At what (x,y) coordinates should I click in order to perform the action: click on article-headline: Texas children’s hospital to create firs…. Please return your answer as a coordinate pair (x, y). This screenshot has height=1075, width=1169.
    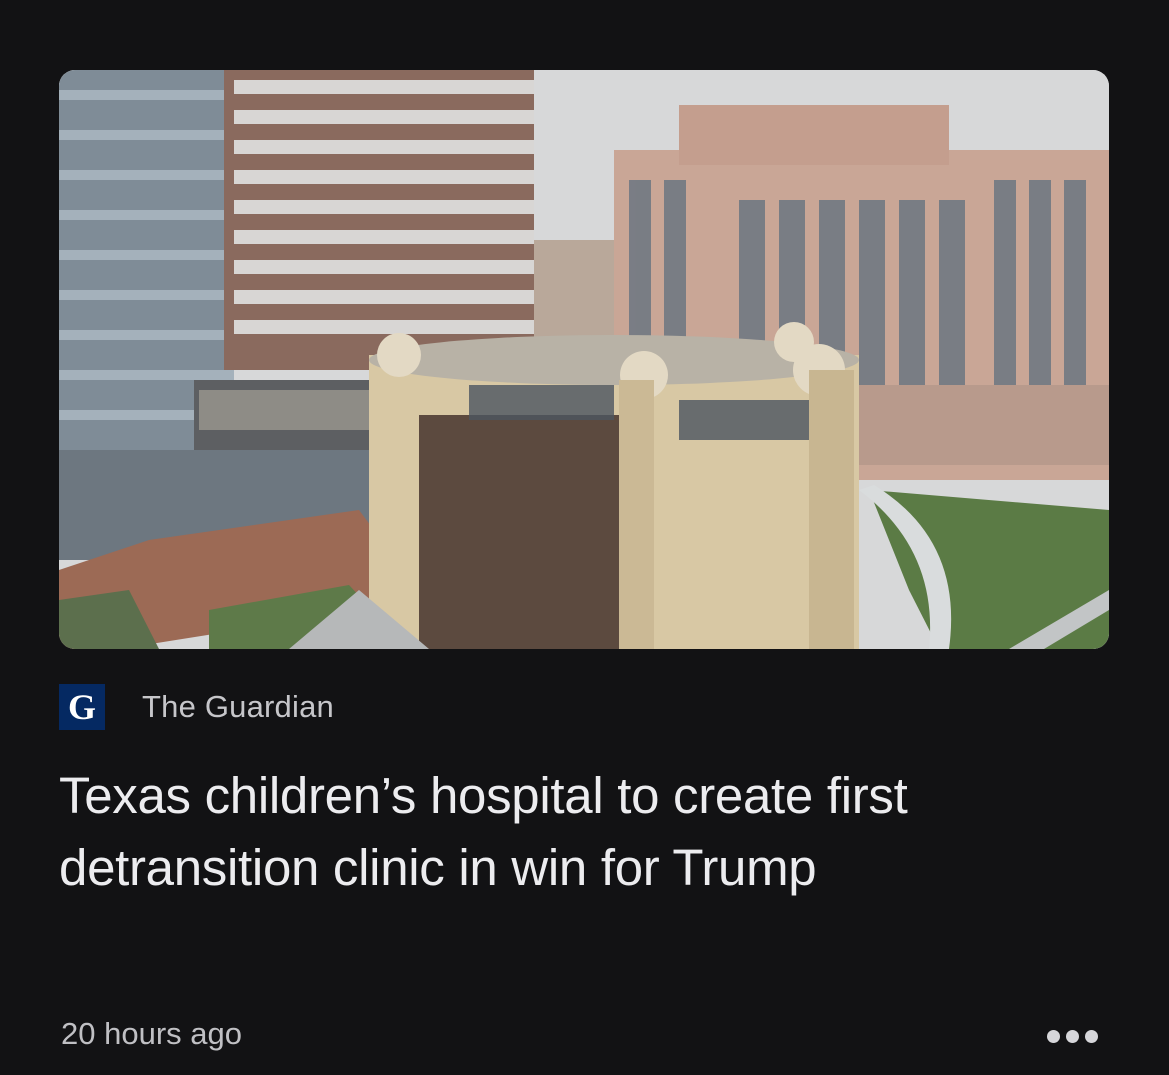
    Looking at the image, I should click on (559, 832).